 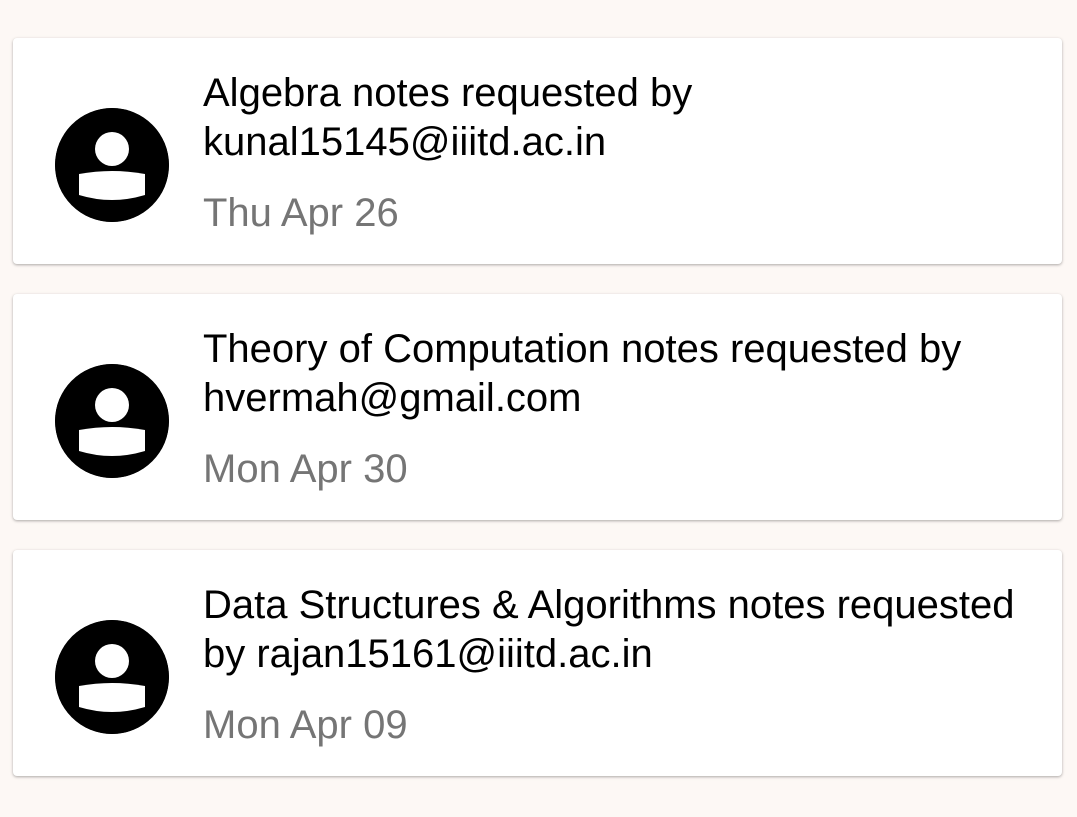 What do you see at coordinates (301, 213) in the screenshot?
I see `request-date: Thu Apr 26` at bounding box center [301, 213].